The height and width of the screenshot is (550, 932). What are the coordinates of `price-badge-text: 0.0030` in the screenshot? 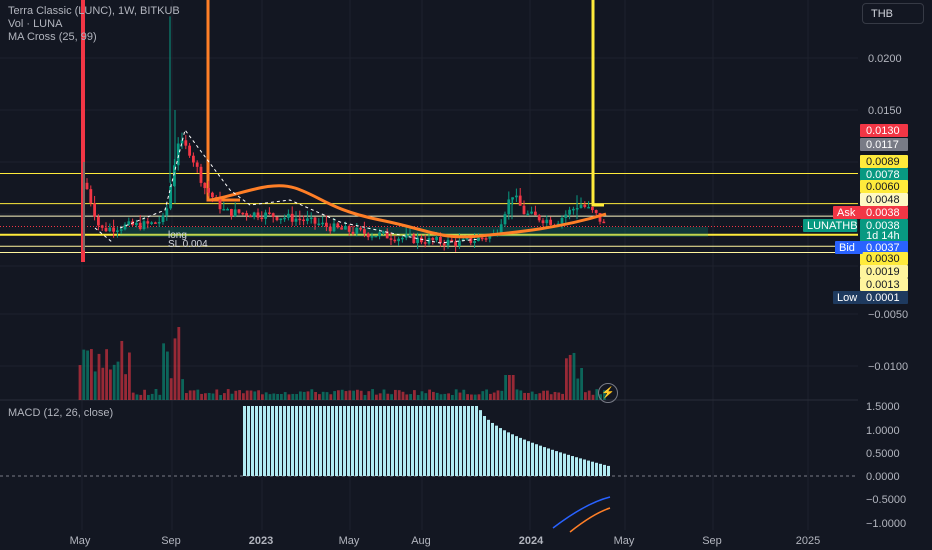 It's located at (883, 259).